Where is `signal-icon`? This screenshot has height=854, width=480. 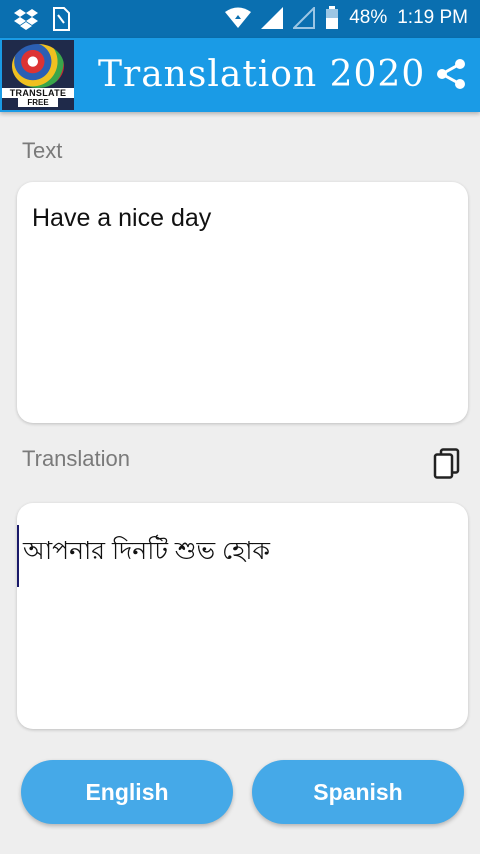 signal-icon is located at coordinates (272, 18).